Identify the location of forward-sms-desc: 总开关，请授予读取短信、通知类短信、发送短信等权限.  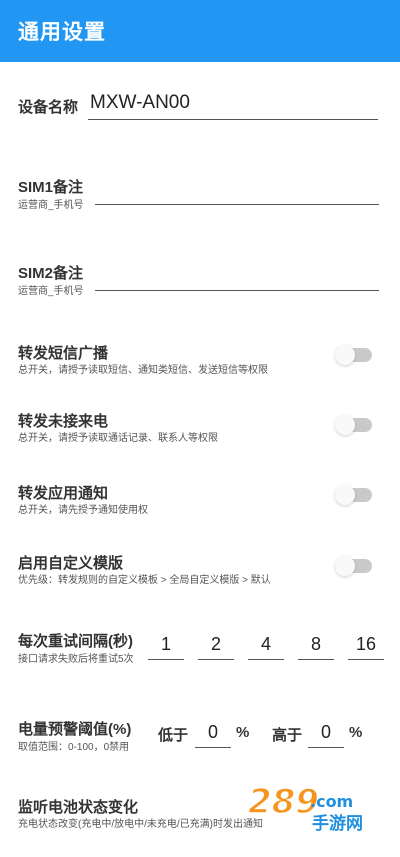
(143, 370).